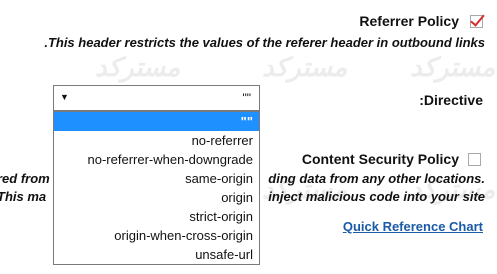 Image resolution: width=497 pixels, height=274 pixels. I want to click on quick-reference-chart-link: Quick Reference Chart, so click(413, 226).